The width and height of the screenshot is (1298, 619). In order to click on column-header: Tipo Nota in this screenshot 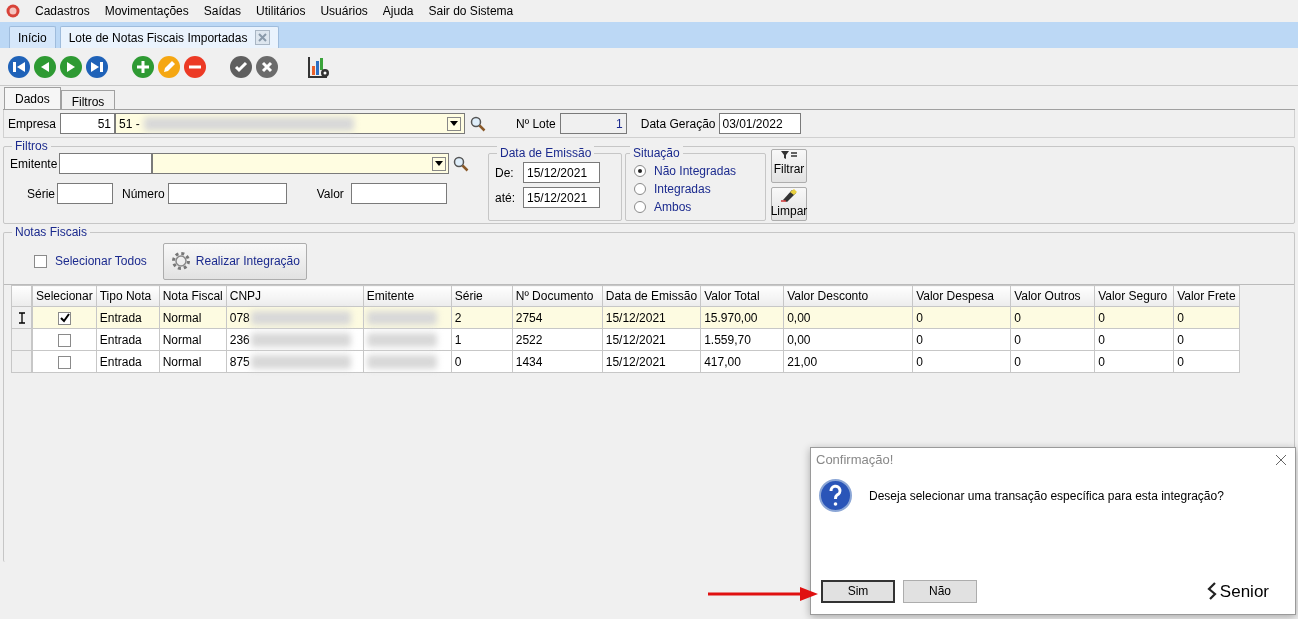, I will do `click(128, 296)`.